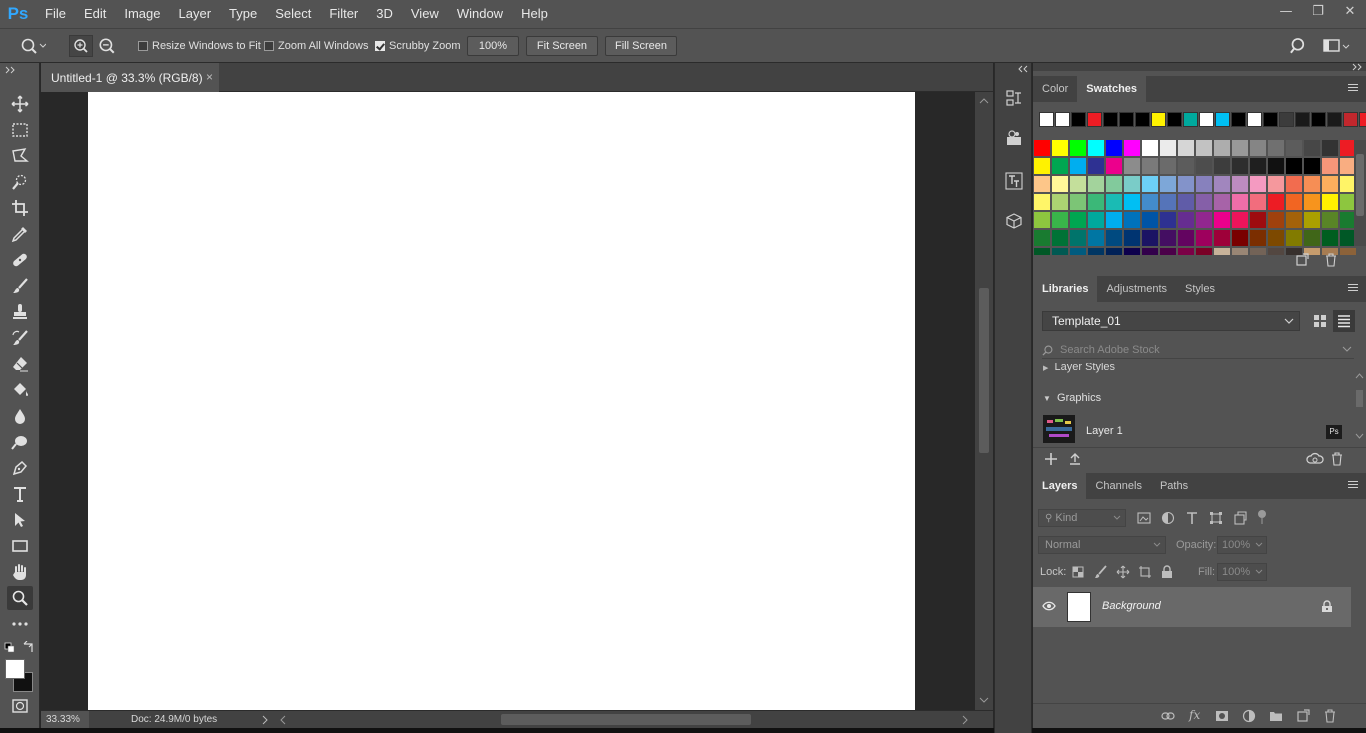  Describe the element at coordinates (1072, 398) in the screenshot. I see `graphics-section: ▼ Graphics` at that location.